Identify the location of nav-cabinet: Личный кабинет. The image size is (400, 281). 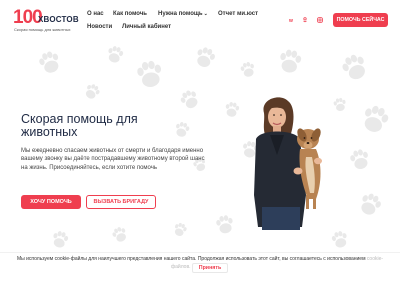
(146, 27).